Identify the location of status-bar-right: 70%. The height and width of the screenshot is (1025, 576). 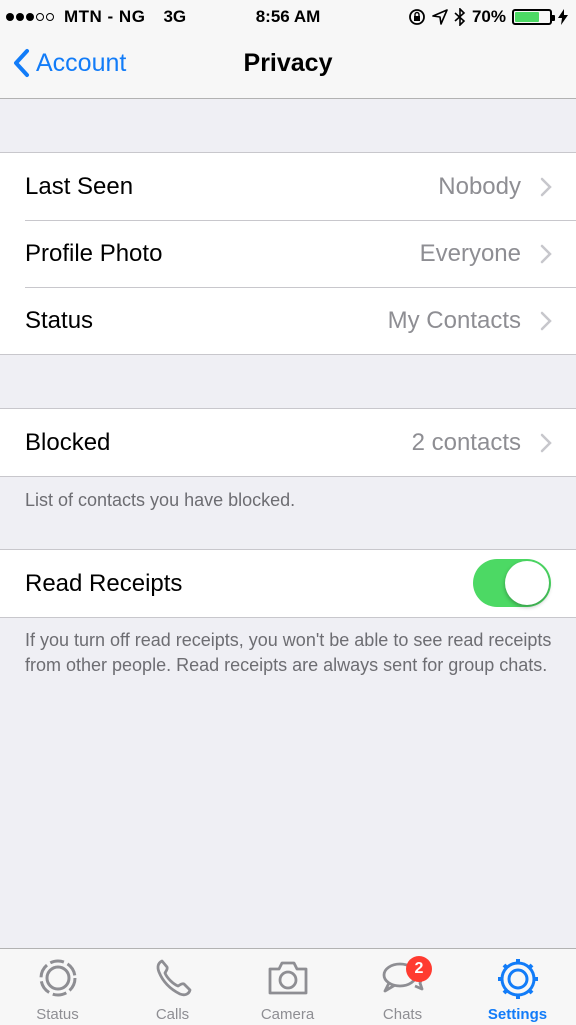
(488, 17).